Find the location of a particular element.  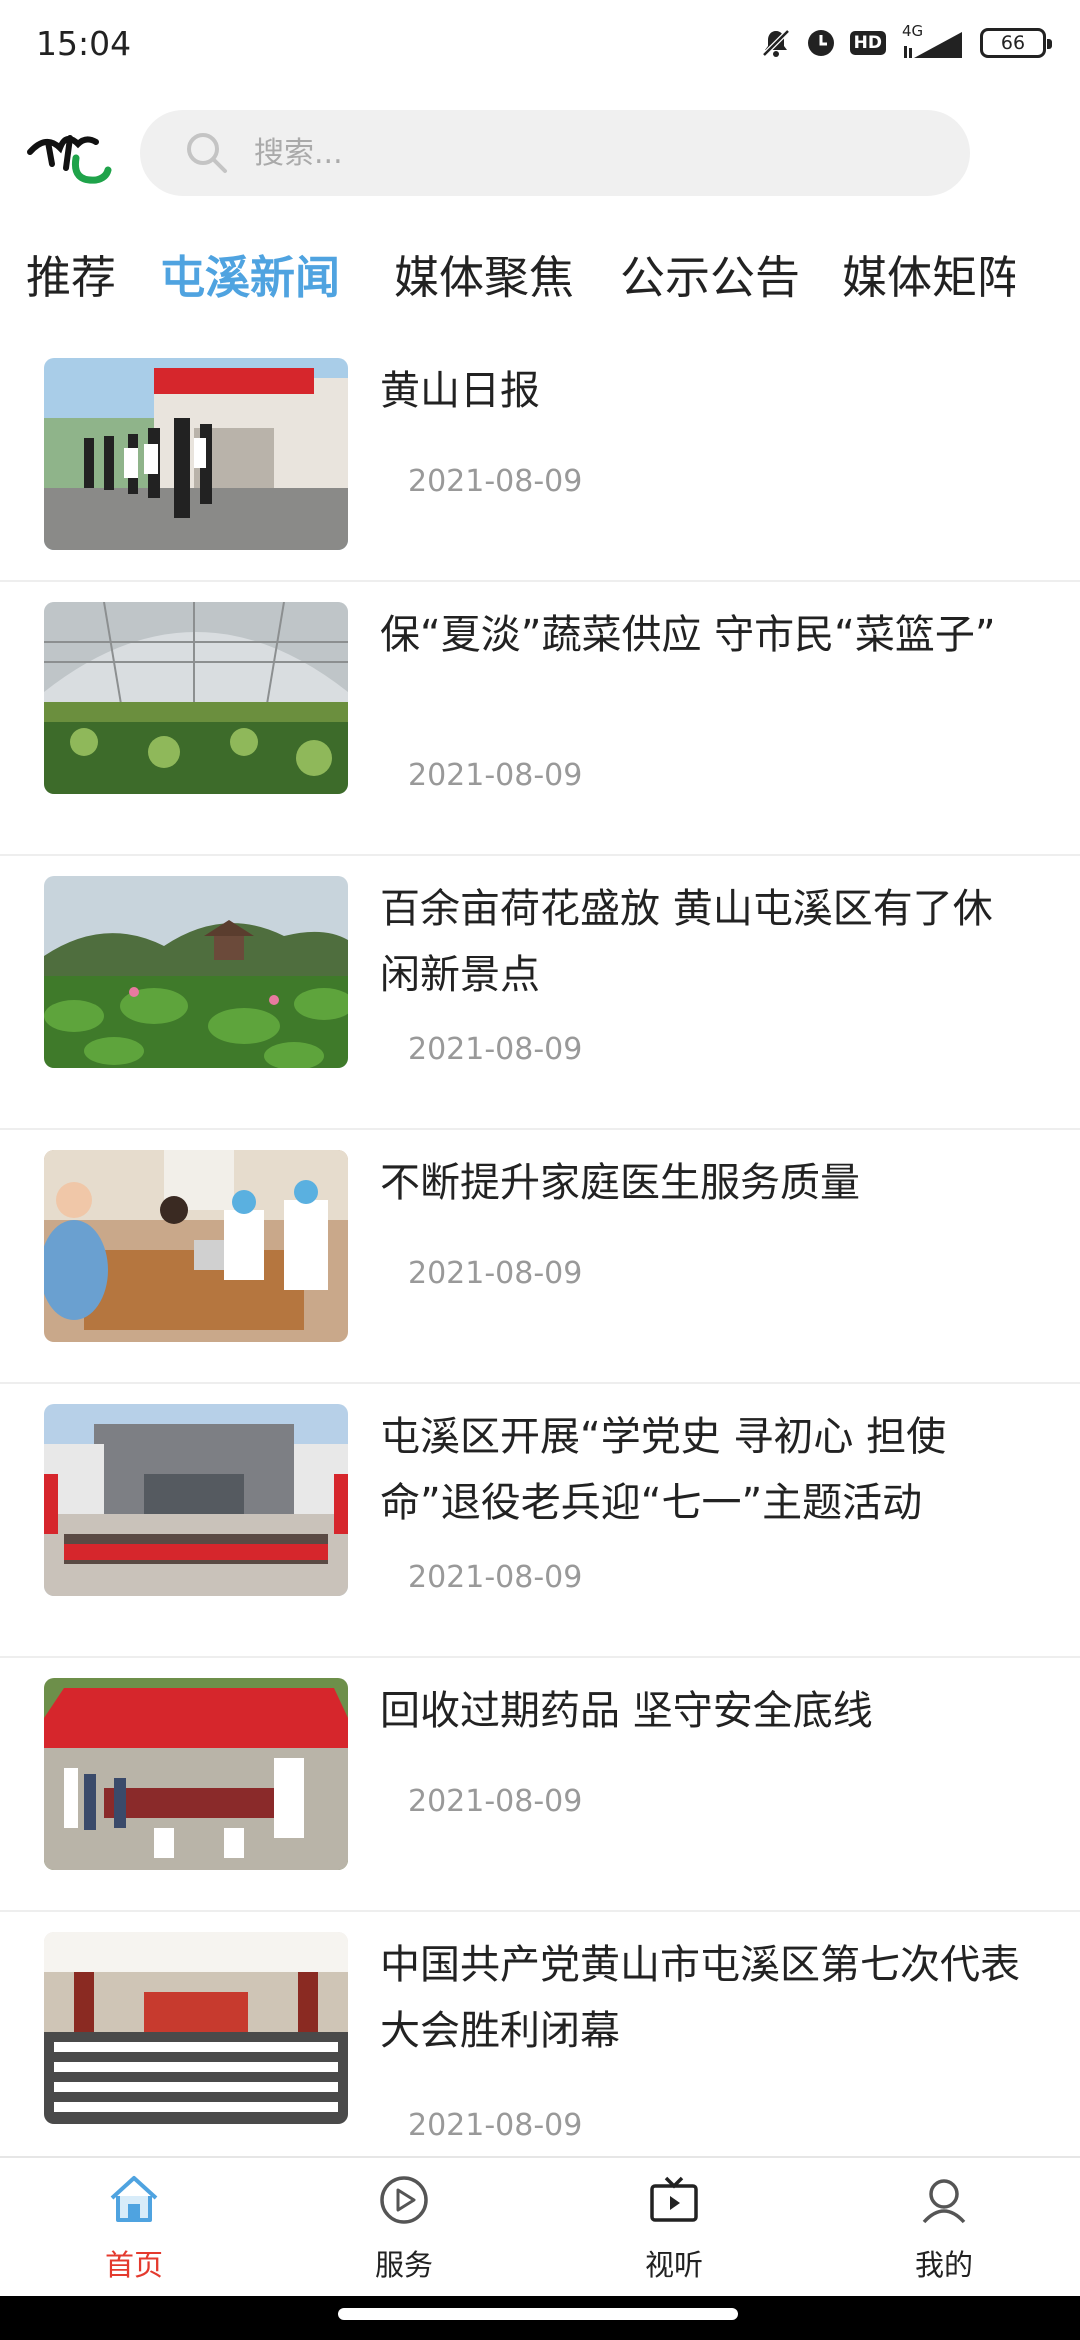

search-bar is located at coordinates (555, 153).